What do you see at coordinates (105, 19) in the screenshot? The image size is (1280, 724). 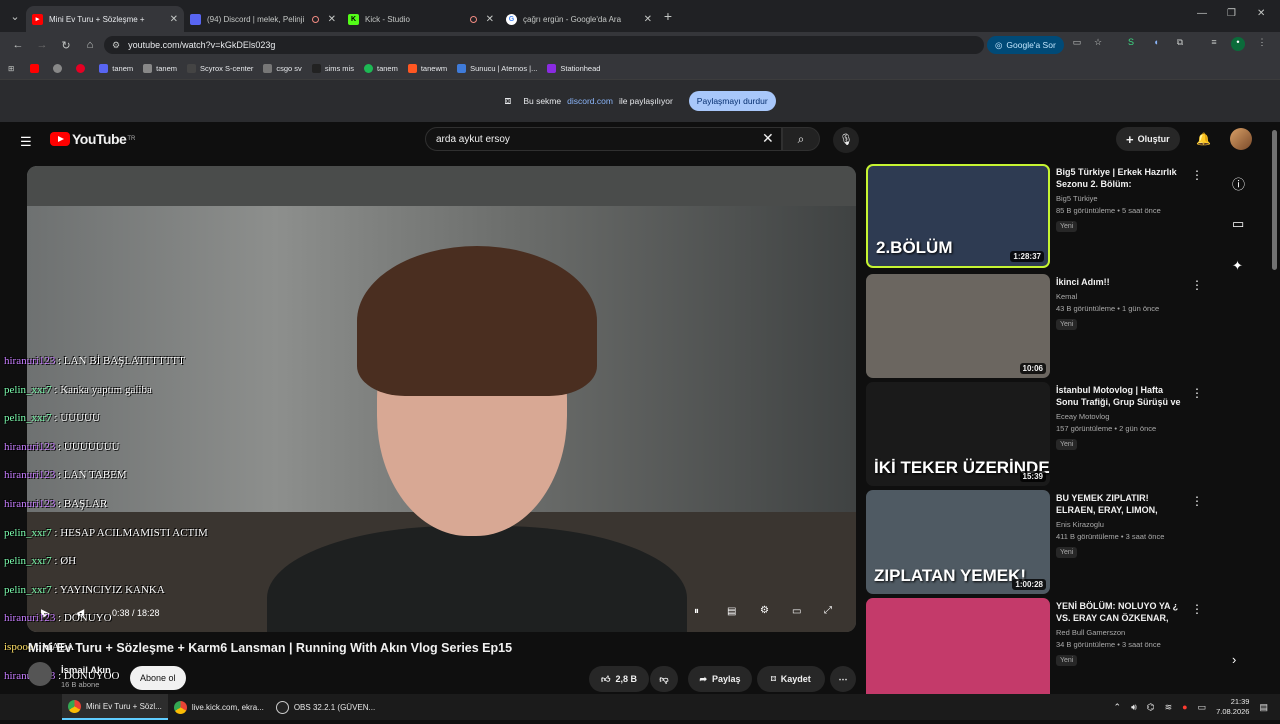 I see `tab-youtube: ▸ Mini Ev Turu + Sözleşme + ✕` at bounding box center [105, 19].